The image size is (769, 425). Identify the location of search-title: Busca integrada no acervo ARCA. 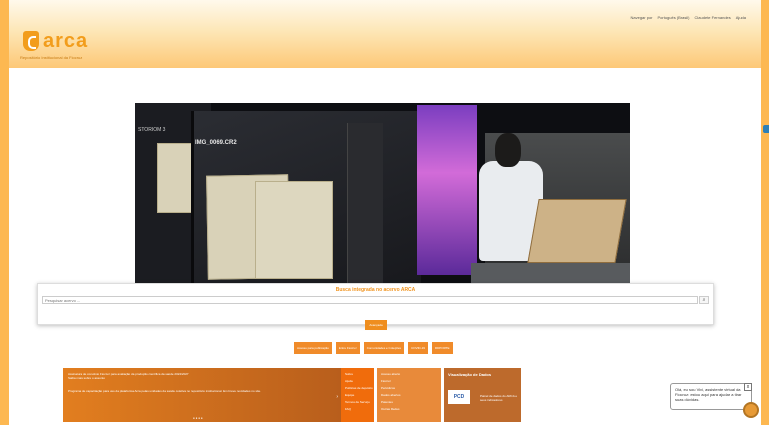
(375, 290).